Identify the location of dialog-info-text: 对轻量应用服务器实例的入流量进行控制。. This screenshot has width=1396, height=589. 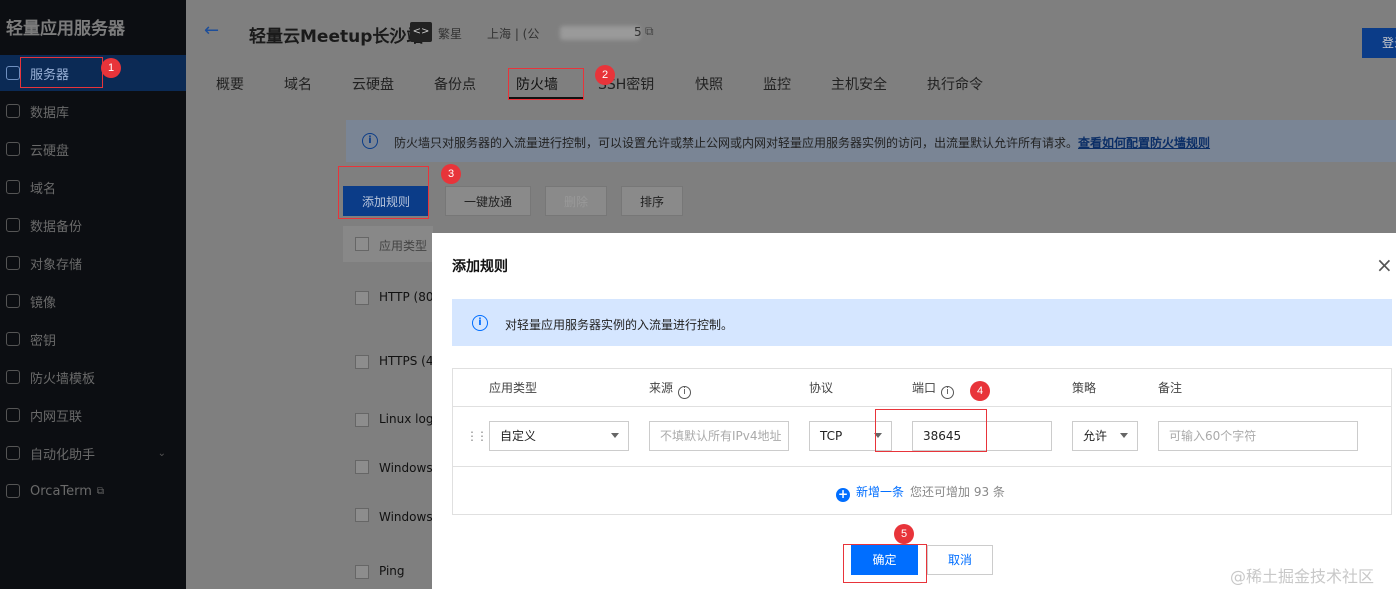
(619, 325).